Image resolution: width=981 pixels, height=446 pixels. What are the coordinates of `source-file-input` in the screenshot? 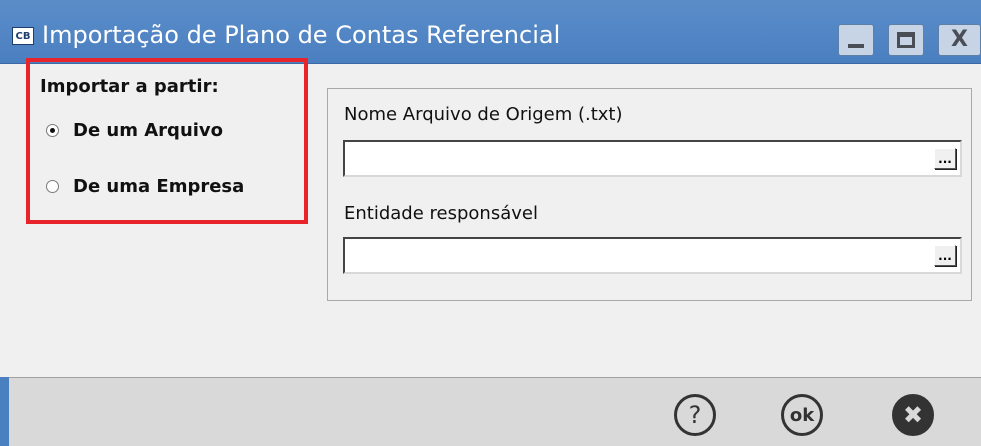 It's located at (635, 158).